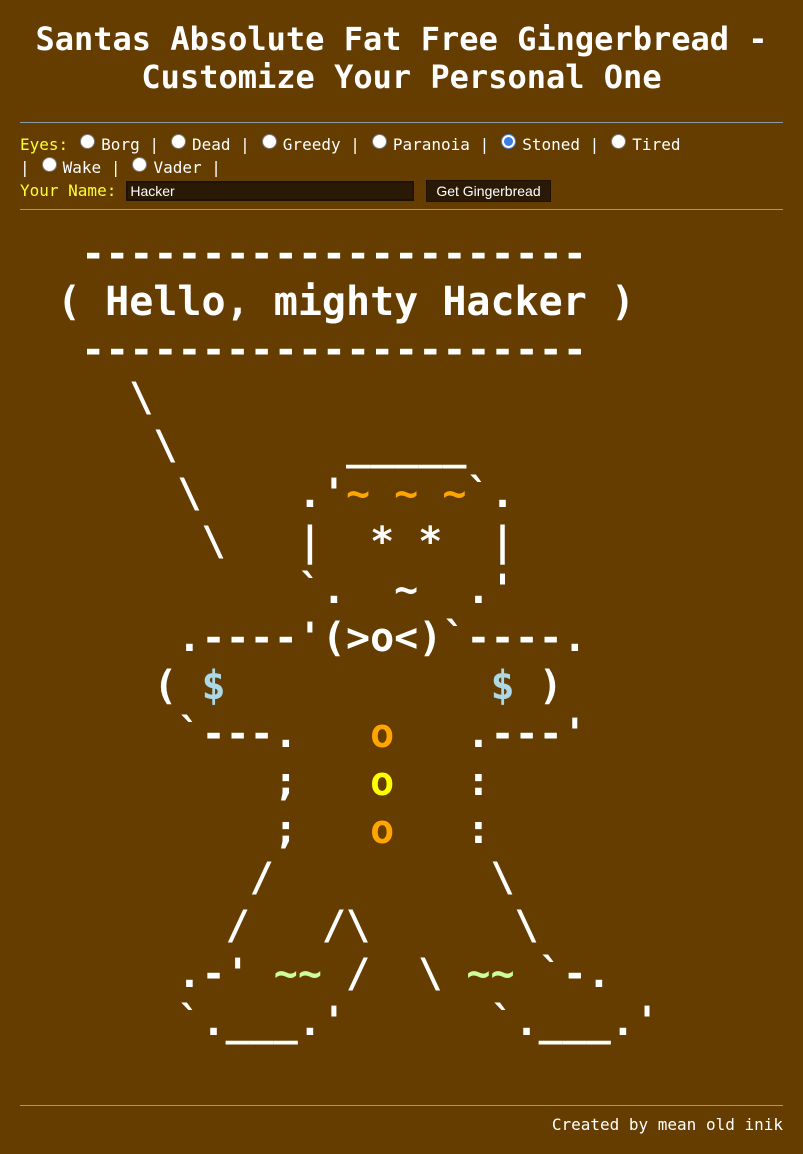 The width and height of the screenshot is (803, 1154). I want to click on eye-radio-borg, so click(88, 141).